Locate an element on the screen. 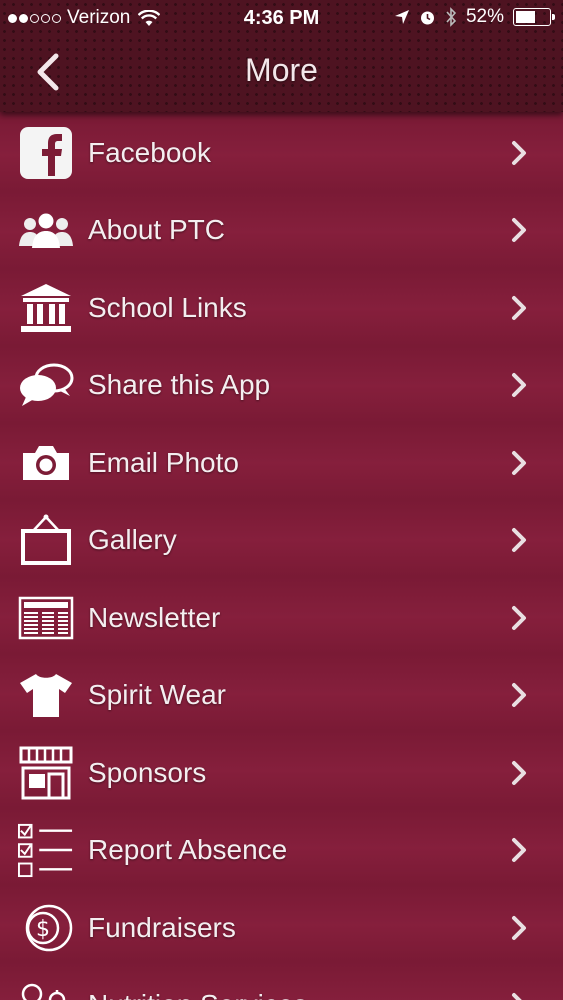  newspaper-icon is located at coordinates (46, 618).